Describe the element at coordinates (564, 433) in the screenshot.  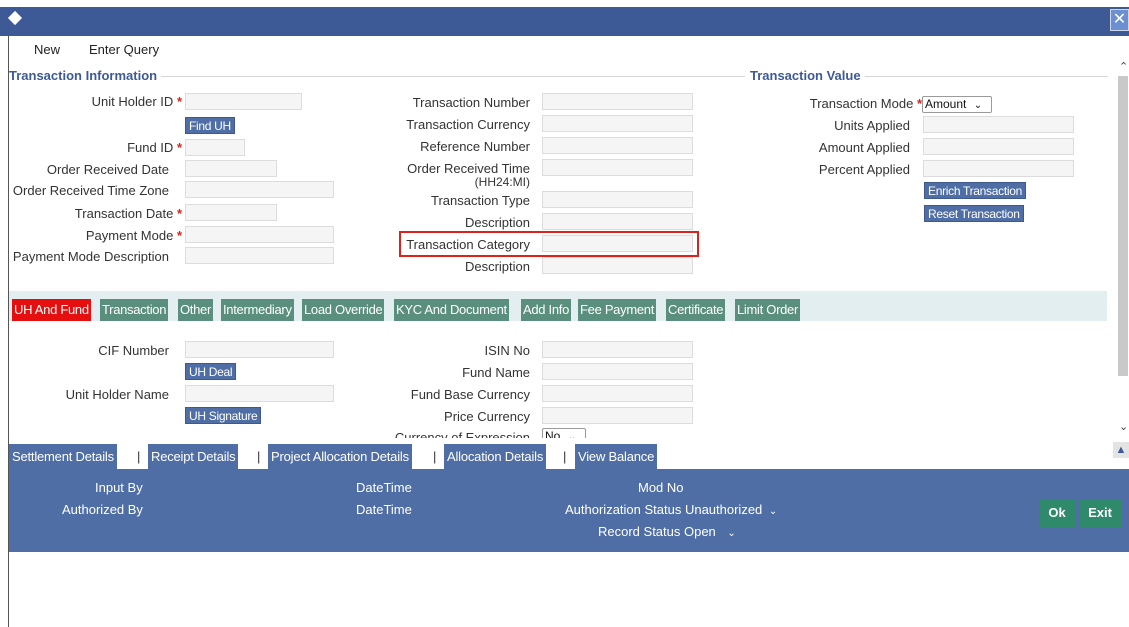
I see `currency-of-expression-select: No ⌄` at that location.